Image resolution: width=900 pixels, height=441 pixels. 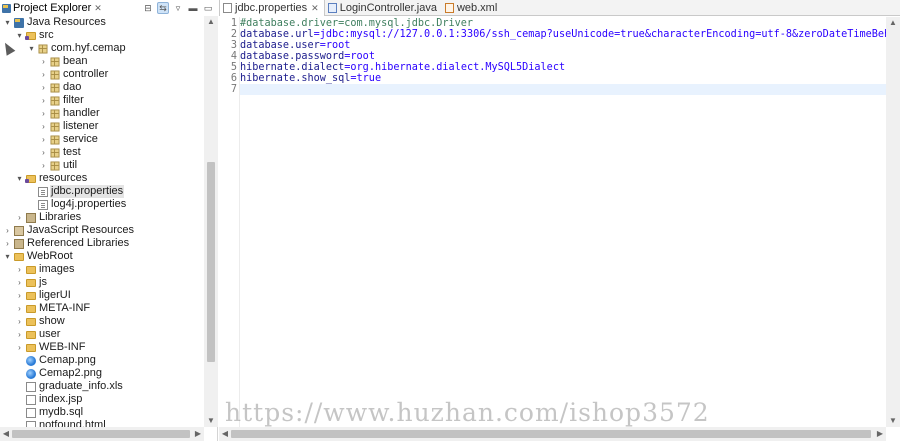 I want to click on project-explorer-title: Project Explorer, so click(x=52, y=8).